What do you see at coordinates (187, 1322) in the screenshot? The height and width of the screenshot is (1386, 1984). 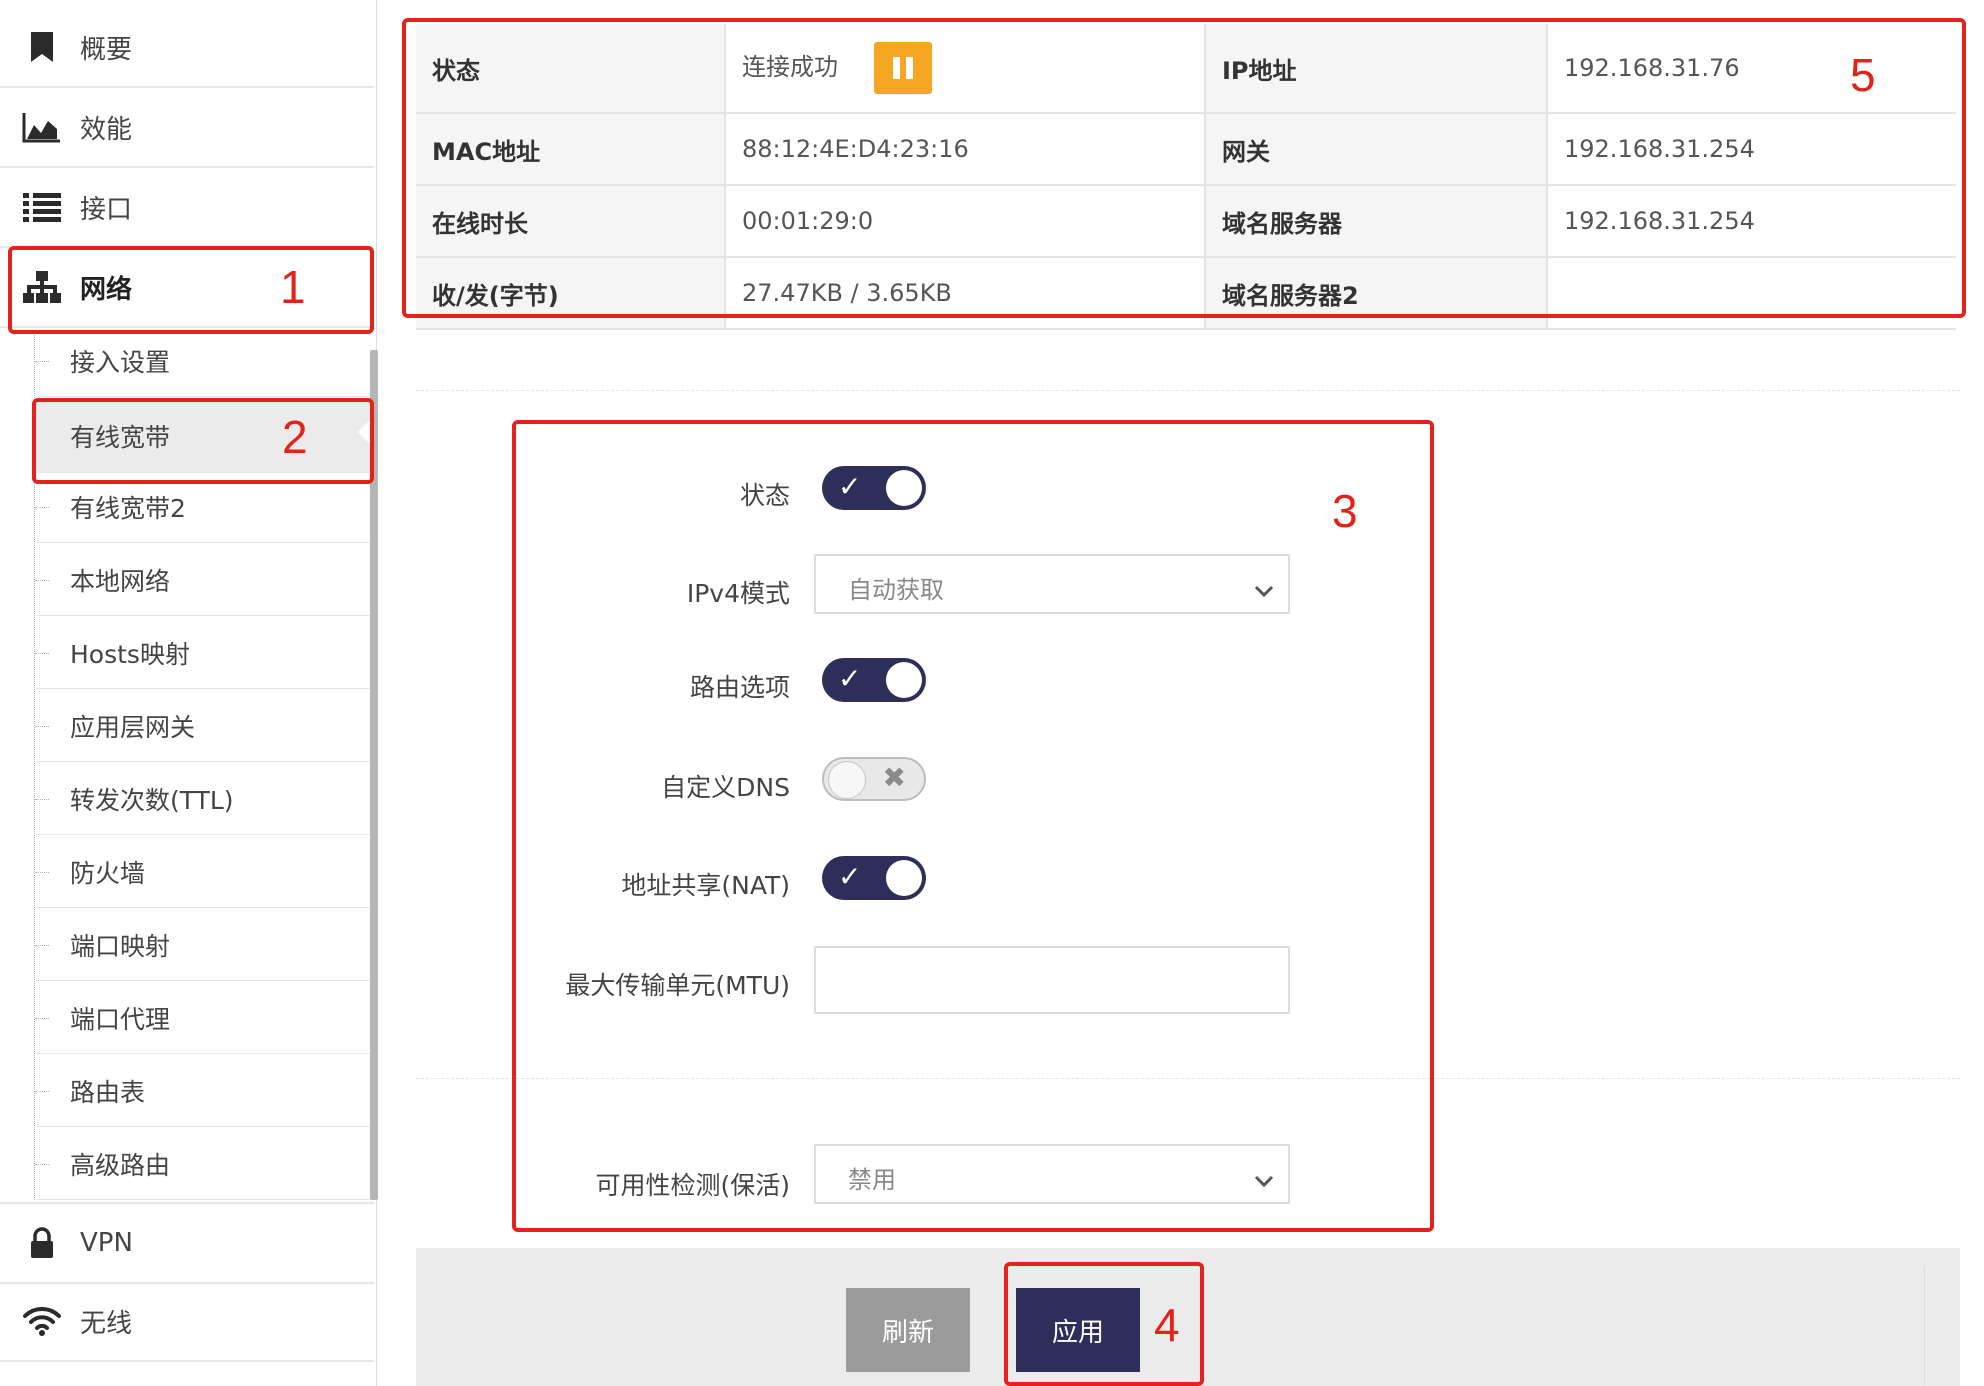 I see `sidebar-item-wireless: 无线` at bounding box center [187, 1322].